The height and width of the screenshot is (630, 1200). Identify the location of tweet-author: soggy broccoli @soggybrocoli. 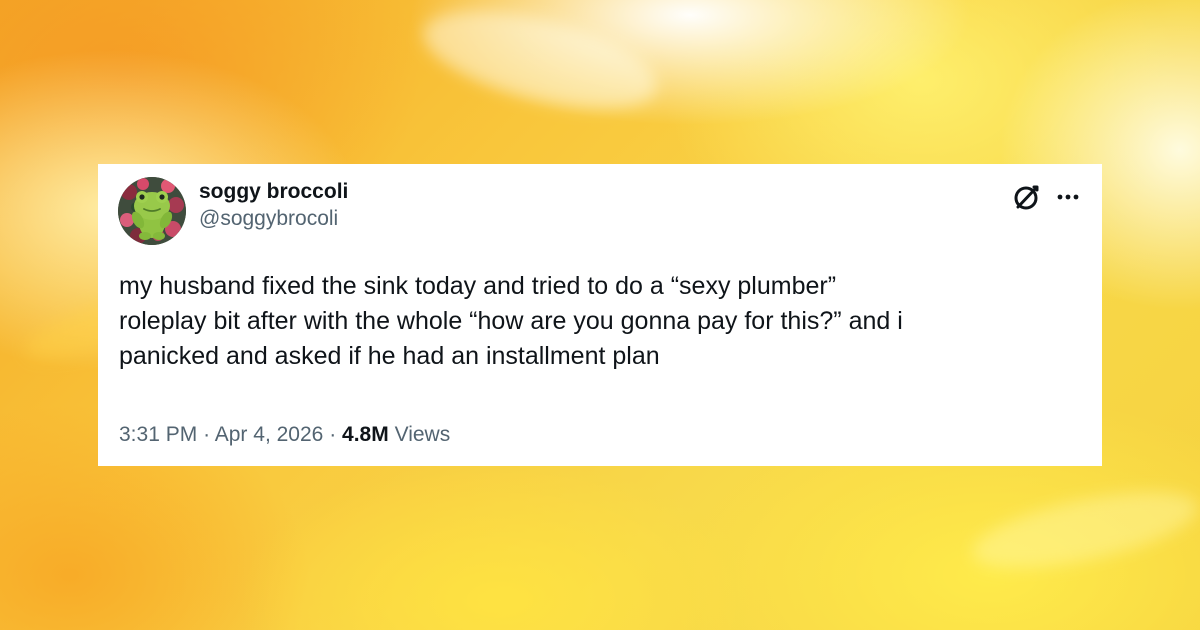
(273, 205).